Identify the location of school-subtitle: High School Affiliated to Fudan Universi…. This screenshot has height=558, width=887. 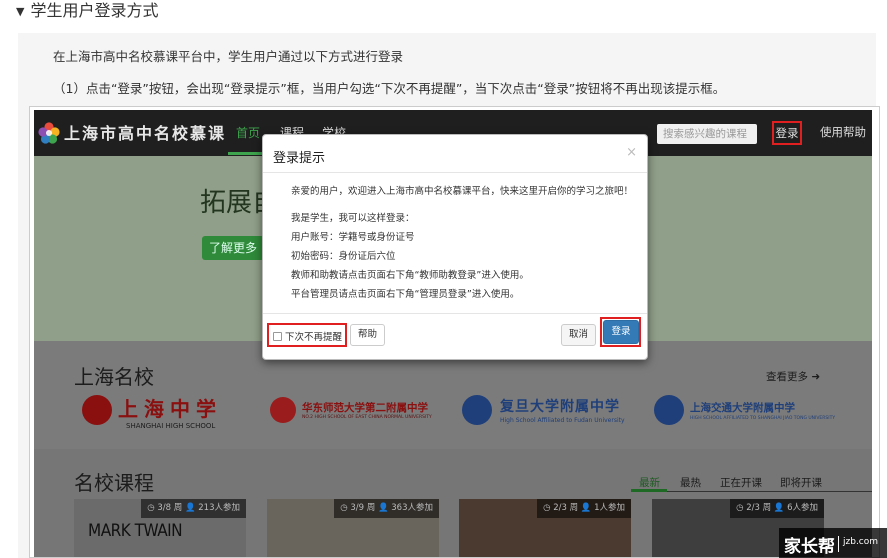
(562, 420).